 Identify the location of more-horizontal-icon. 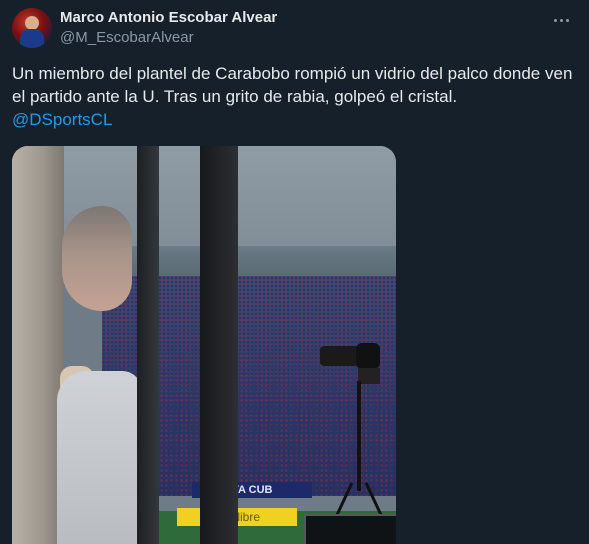
(561, 20).